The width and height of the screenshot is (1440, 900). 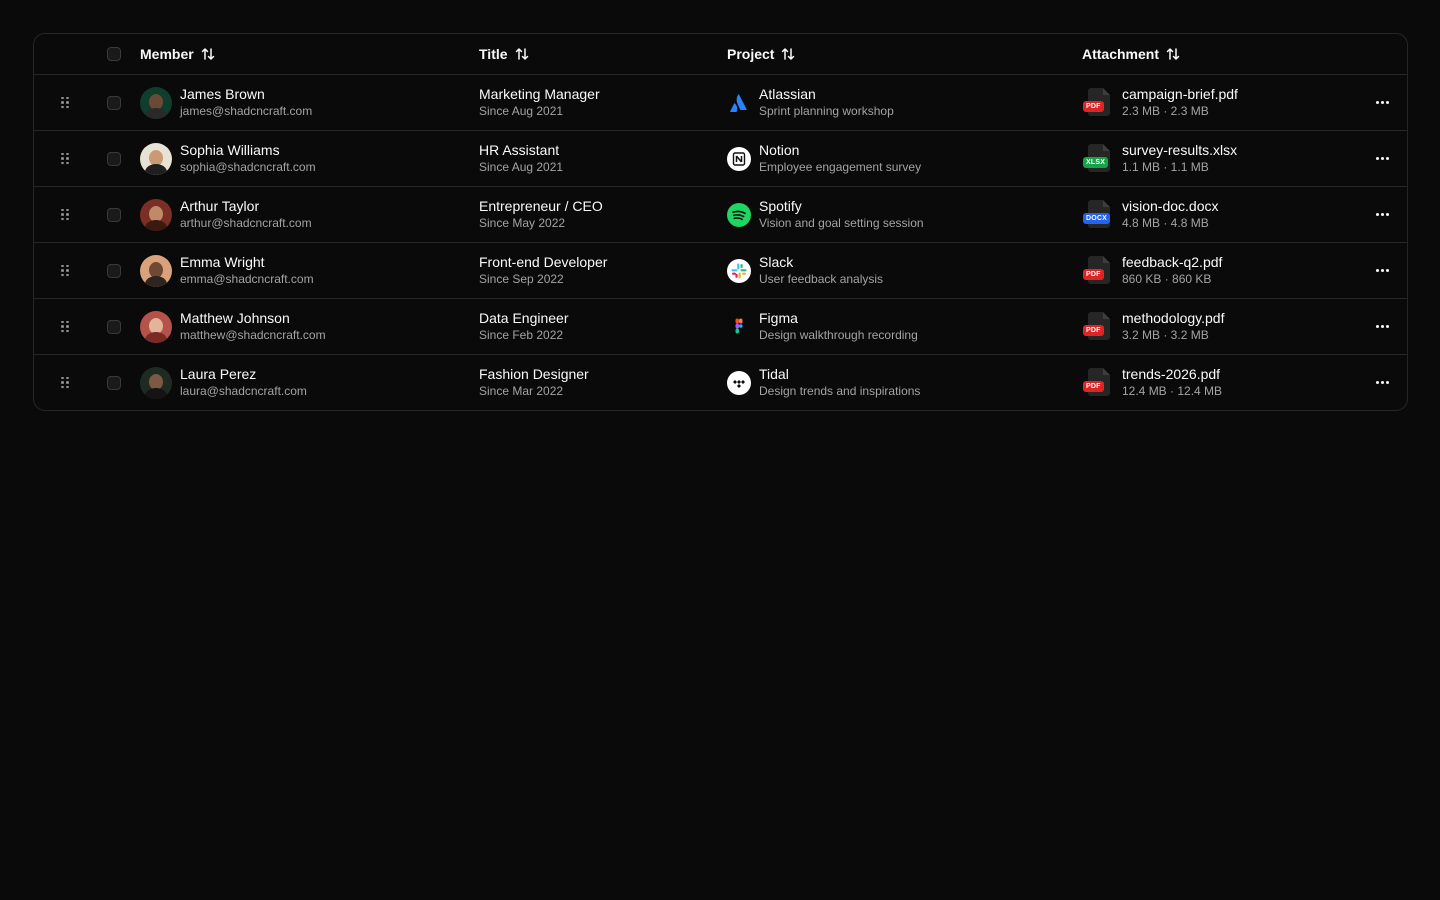 I want to click on project-name: Spotify, so click(x=780, y=206).